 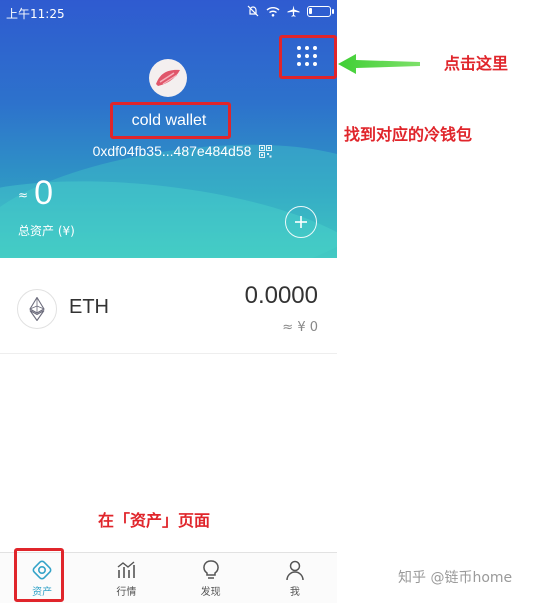 What do you see at coordinates (35, 14) in the screenshot?
I see `status-time: 上午11:25` at bounding box center [35, 14].